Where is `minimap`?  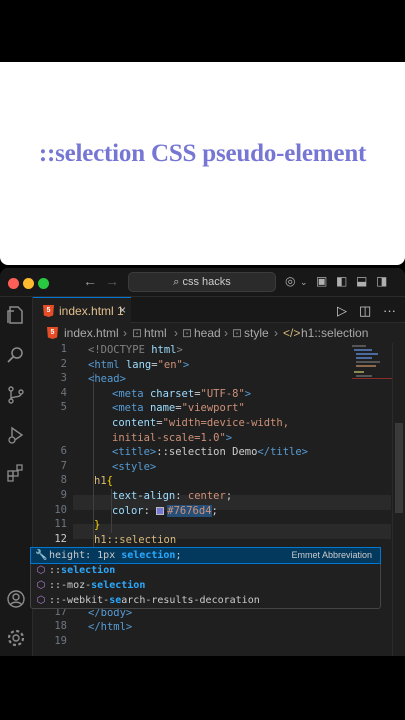 minimap is located at coordinates (372, 378).